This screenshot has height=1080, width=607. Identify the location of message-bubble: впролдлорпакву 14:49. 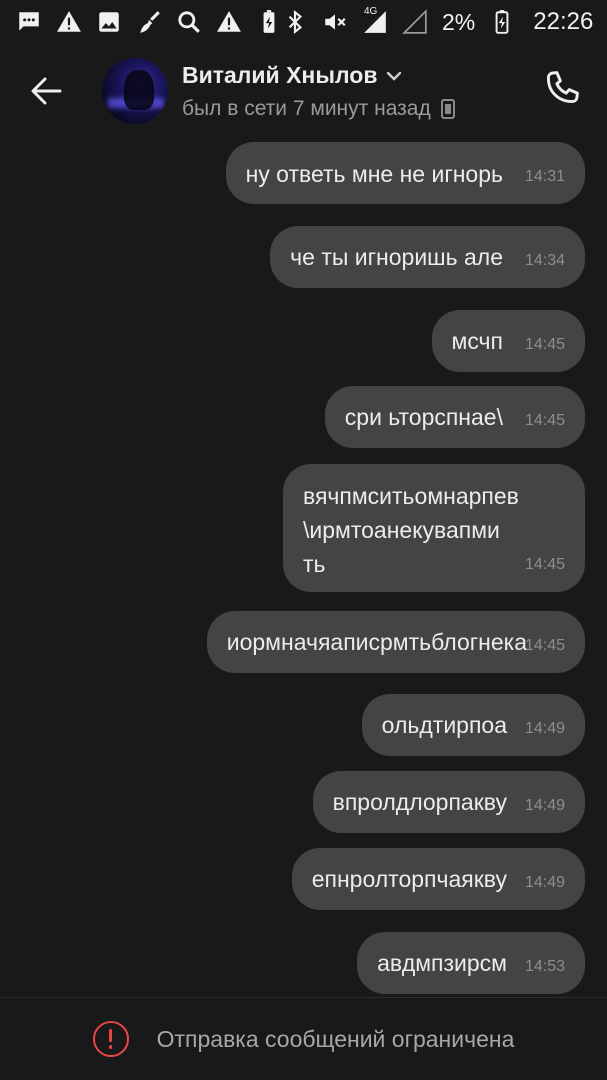
(448, 802).